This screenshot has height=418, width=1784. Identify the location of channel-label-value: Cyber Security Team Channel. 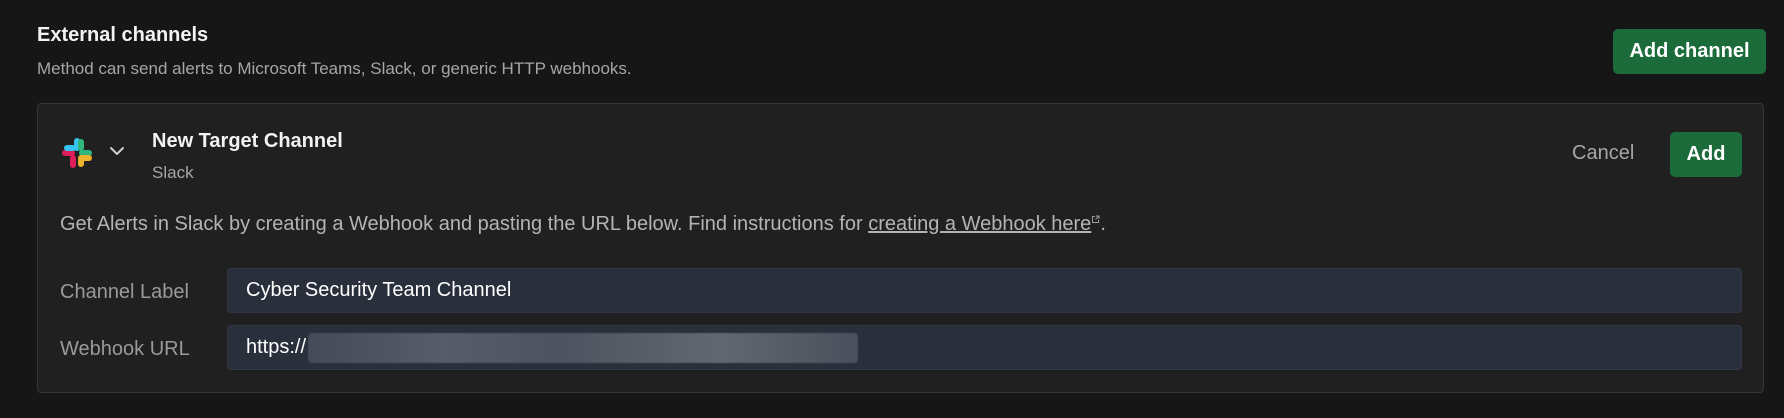
(379, 290).